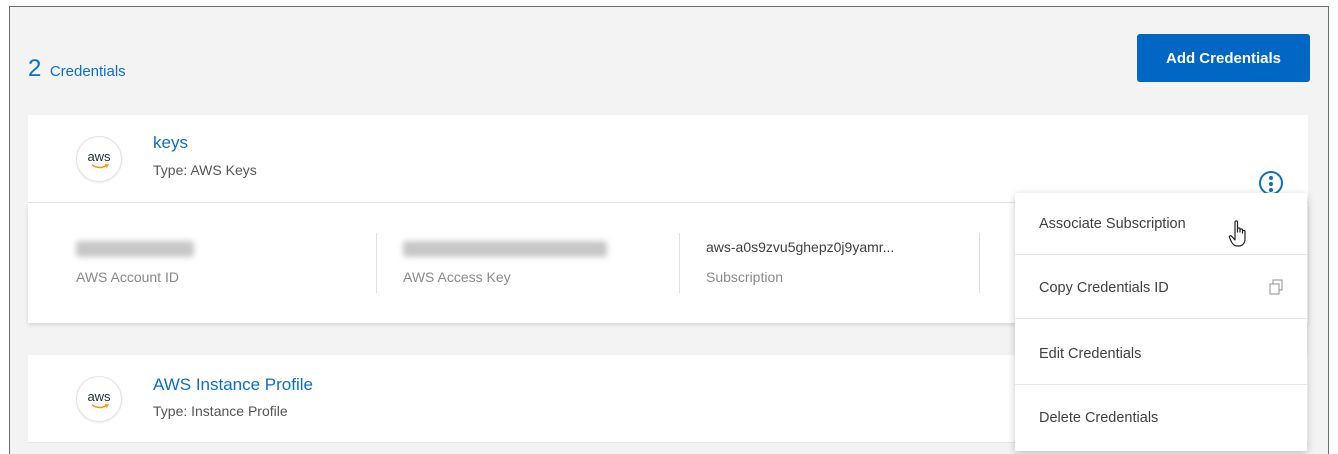  Describe the element at coordinates (127, 277) in the screenshot. I see `account-id-label: AWS Account ID` at that location.